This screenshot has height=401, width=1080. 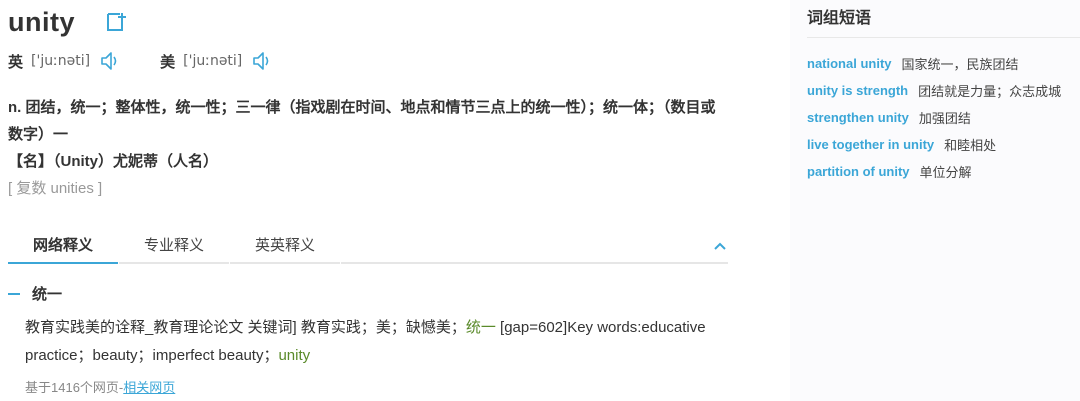 I want to click on speaker-uk-icon, so click(x=110, y=61).